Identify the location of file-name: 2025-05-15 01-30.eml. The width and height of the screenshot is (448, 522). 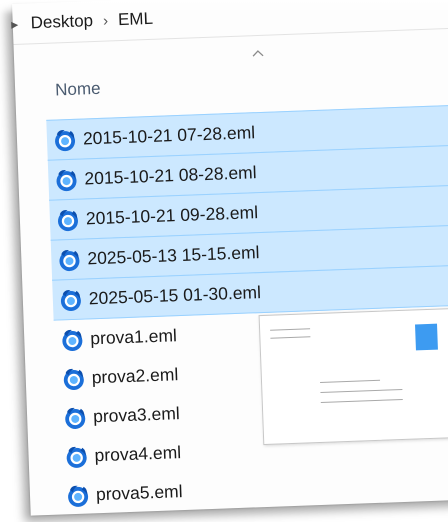
(175, 295).